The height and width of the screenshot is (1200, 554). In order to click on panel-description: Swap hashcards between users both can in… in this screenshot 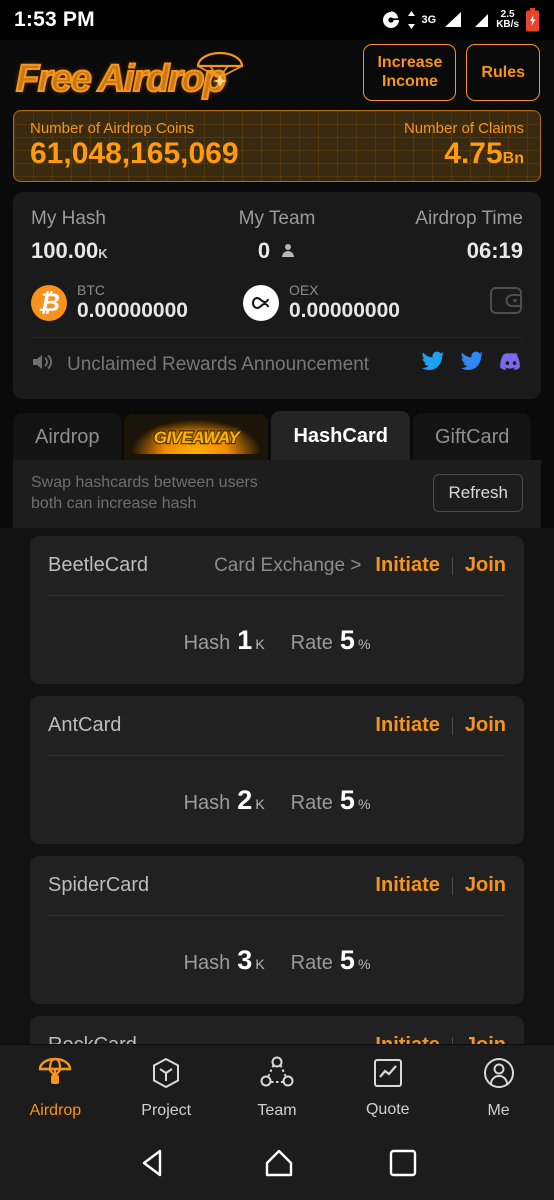, I will do `click(144, 493)`.